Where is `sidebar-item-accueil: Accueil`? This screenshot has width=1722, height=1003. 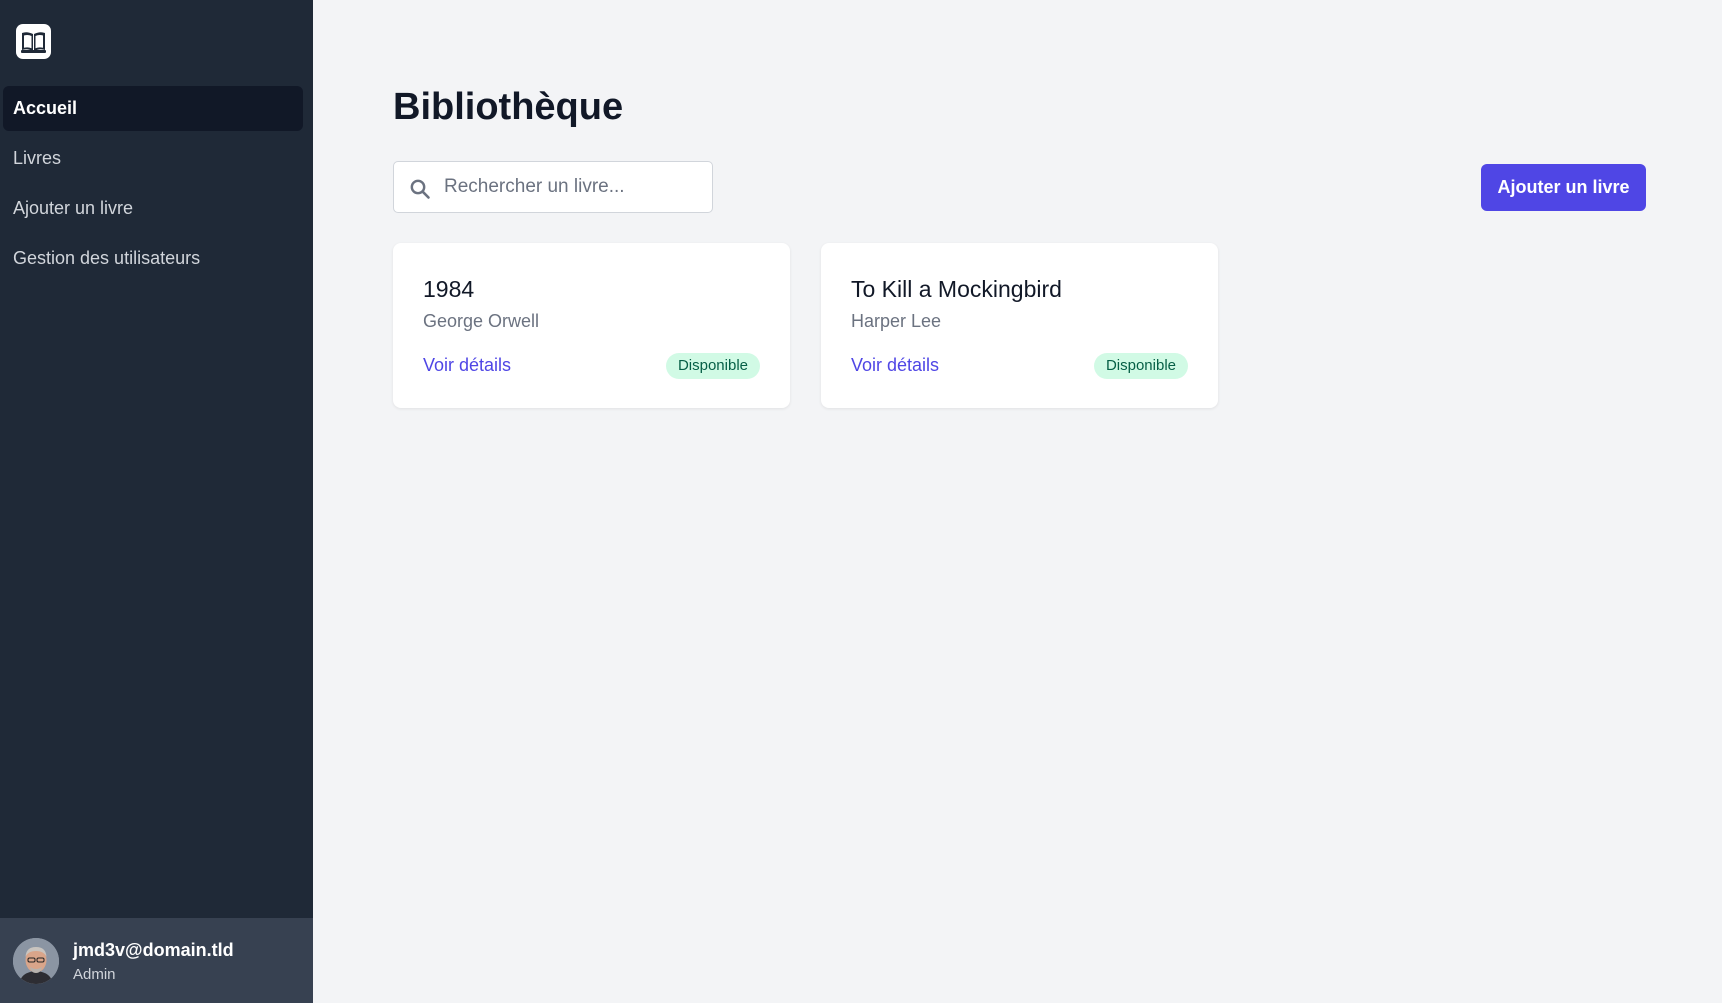
sidebar-item-accueil: Accueil is located at coordinates (153, 108).